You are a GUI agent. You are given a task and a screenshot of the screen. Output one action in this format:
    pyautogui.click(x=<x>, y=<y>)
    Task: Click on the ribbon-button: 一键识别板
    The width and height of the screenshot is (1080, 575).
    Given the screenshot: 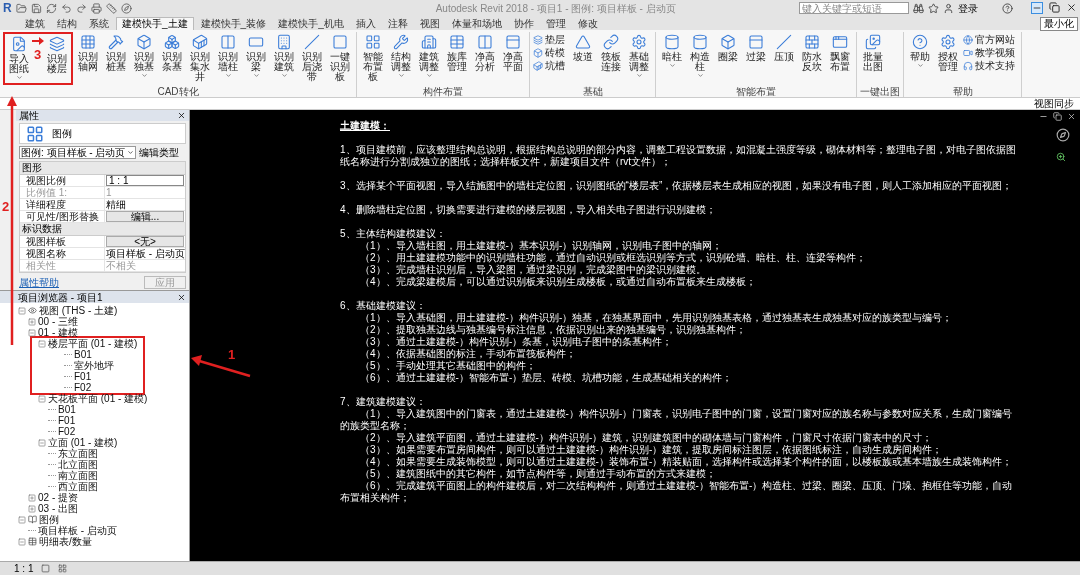 What is the action you would take?
    pyautogui.click(x=340, y=57)
    